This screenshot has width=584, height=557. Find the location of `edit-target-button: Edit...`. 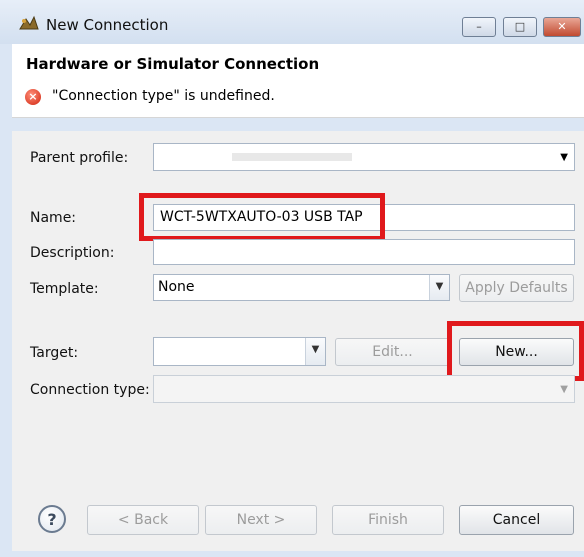

edit-target-button: Edit... is located at coordinates (392, 352).